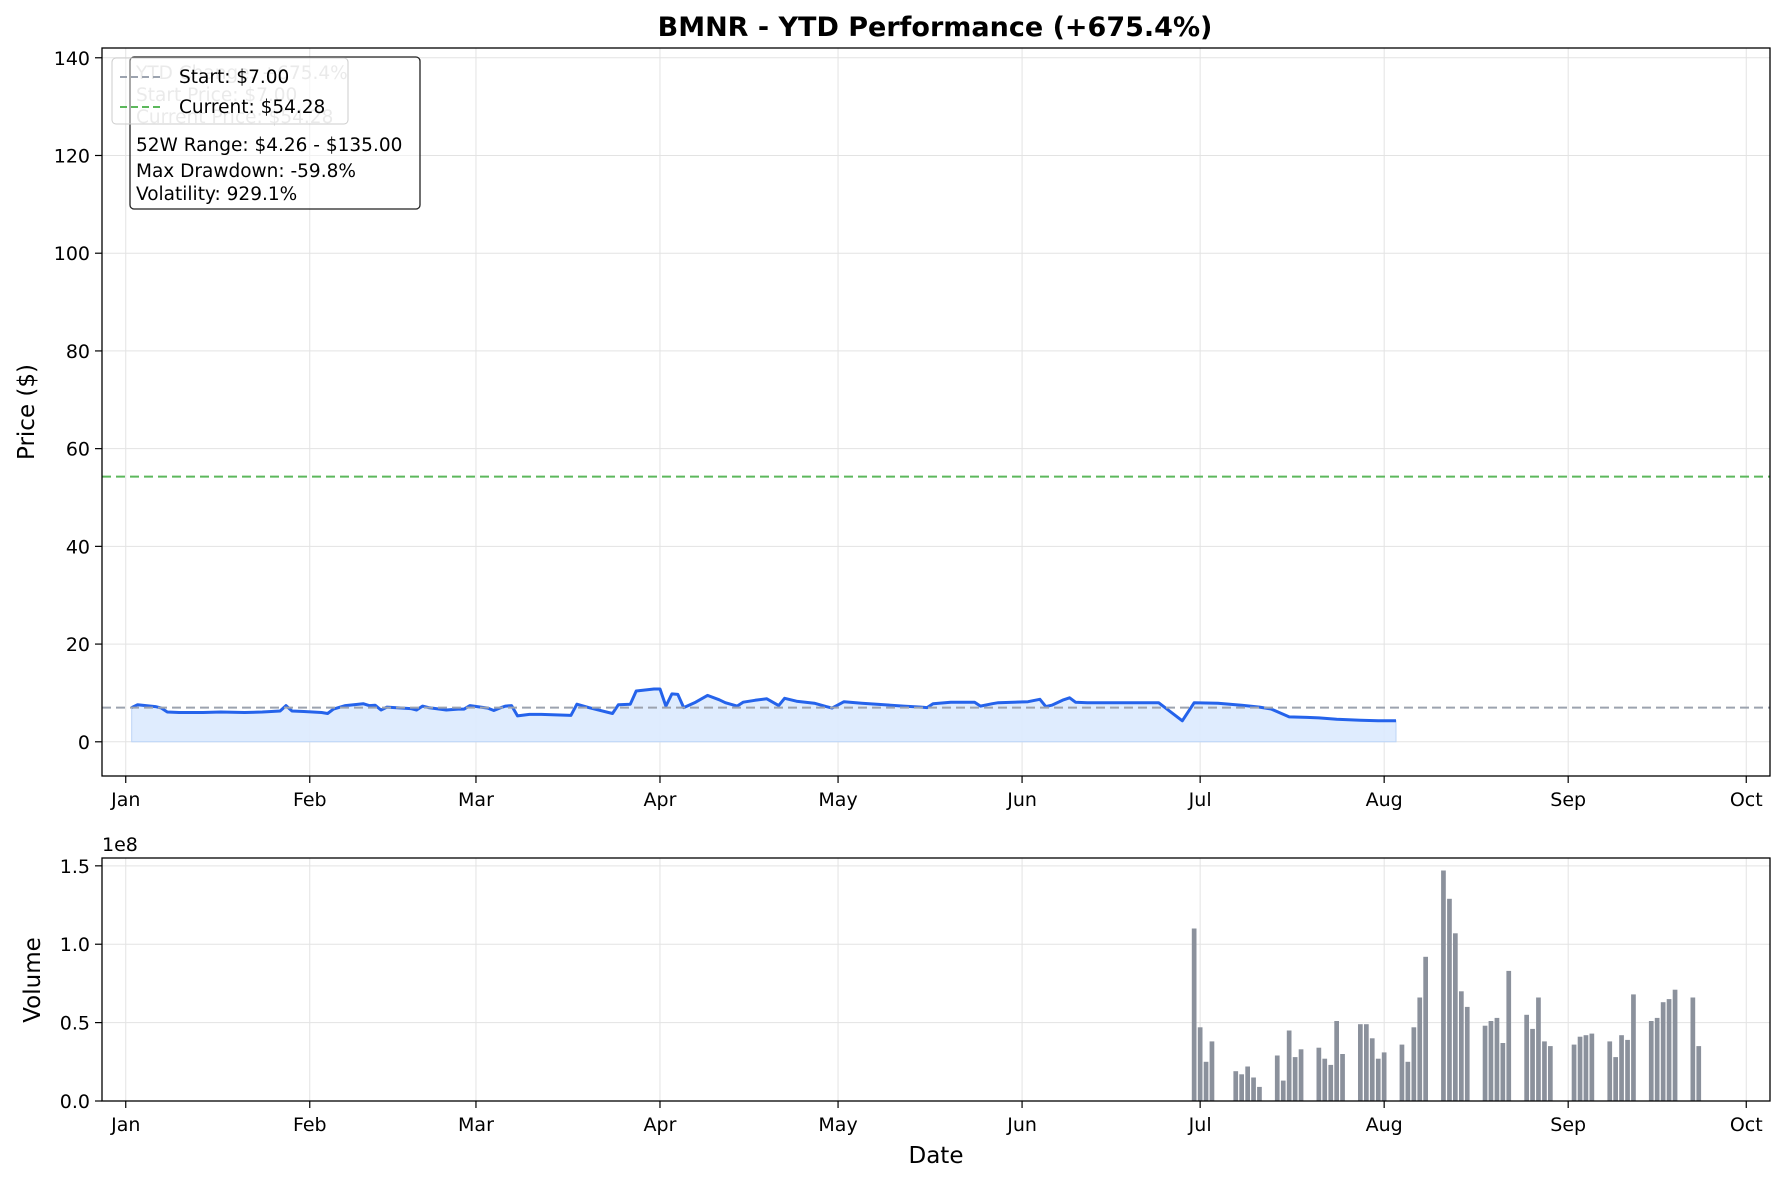  What do you see at coordinates (84, 743) in the screenshot?
I see `price-y-tick-label: 0` at bounding box center [84, 743].